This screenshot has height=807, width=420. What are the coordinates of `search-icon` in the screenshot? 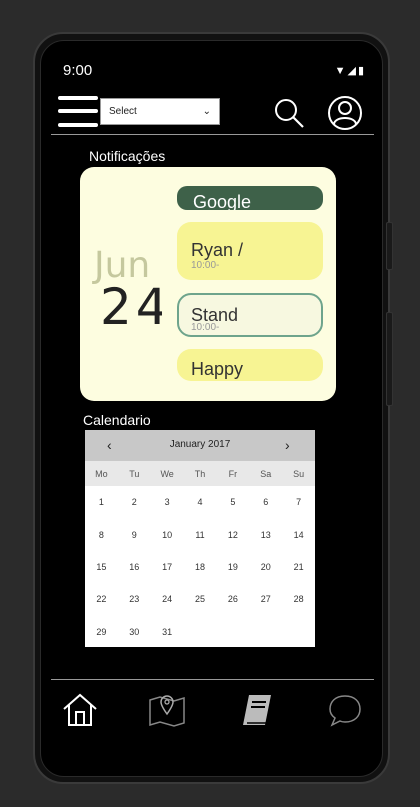 It's located at (289, 113).